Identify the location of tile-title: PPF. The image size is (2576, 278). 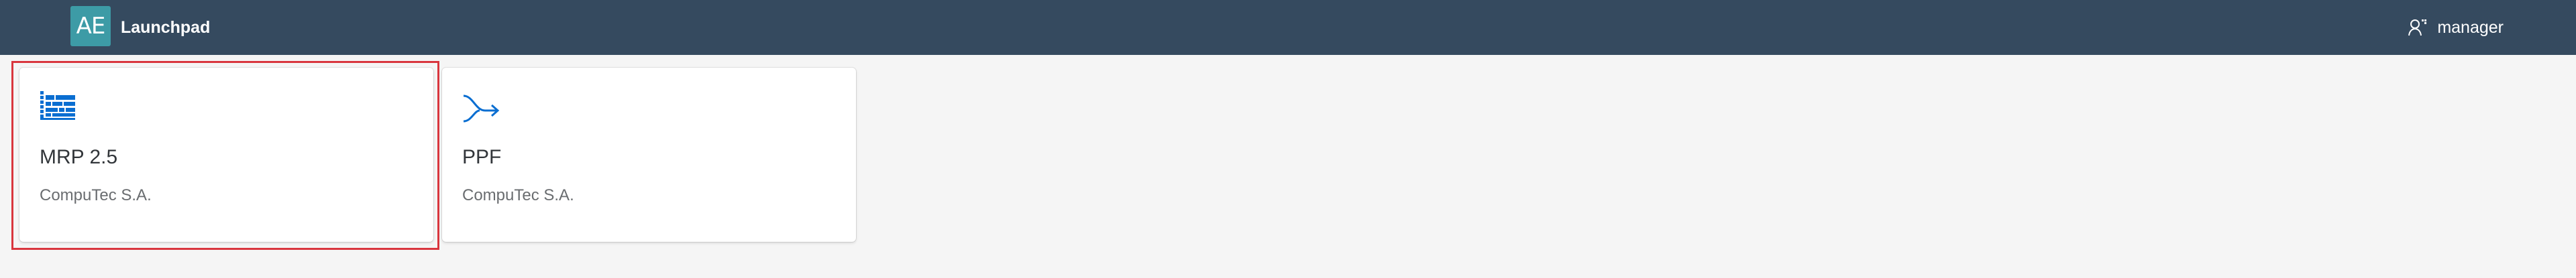
(482, 157).